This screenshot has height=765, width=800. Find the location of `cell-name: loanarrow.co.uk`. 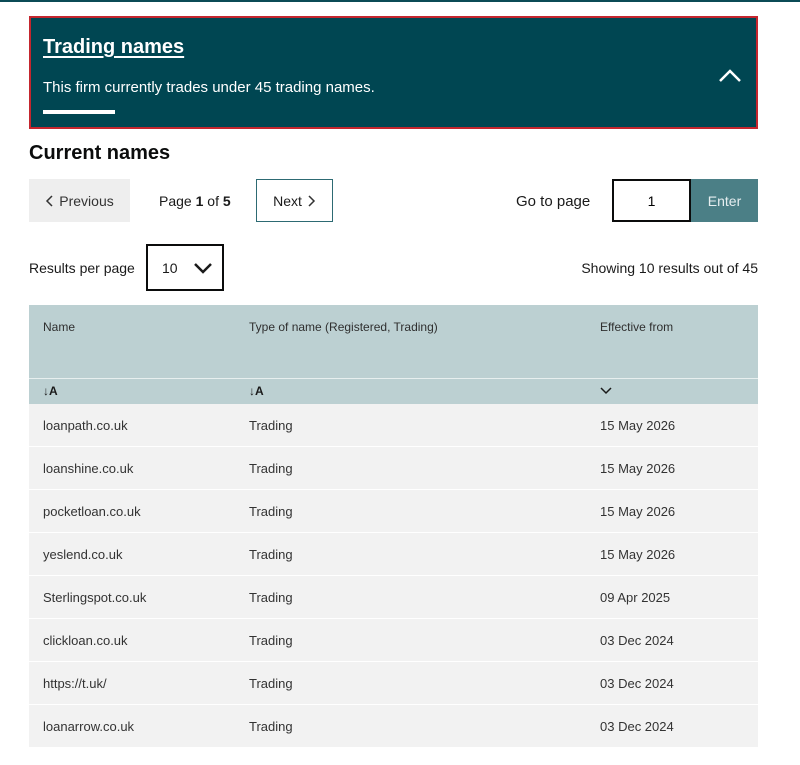

cell-name: loanarrow.co.uk is located at coordinates (89, 726).